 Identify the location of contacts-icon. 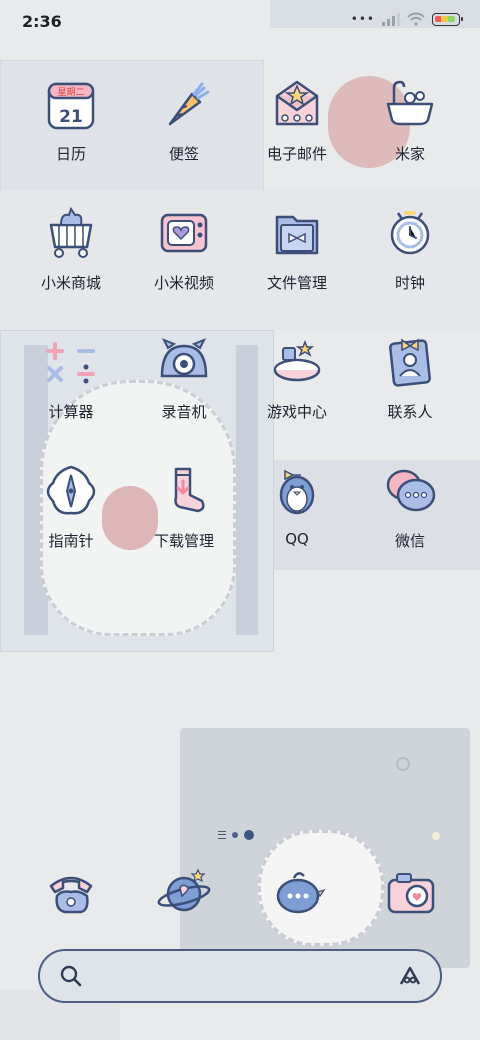
(410, 362).